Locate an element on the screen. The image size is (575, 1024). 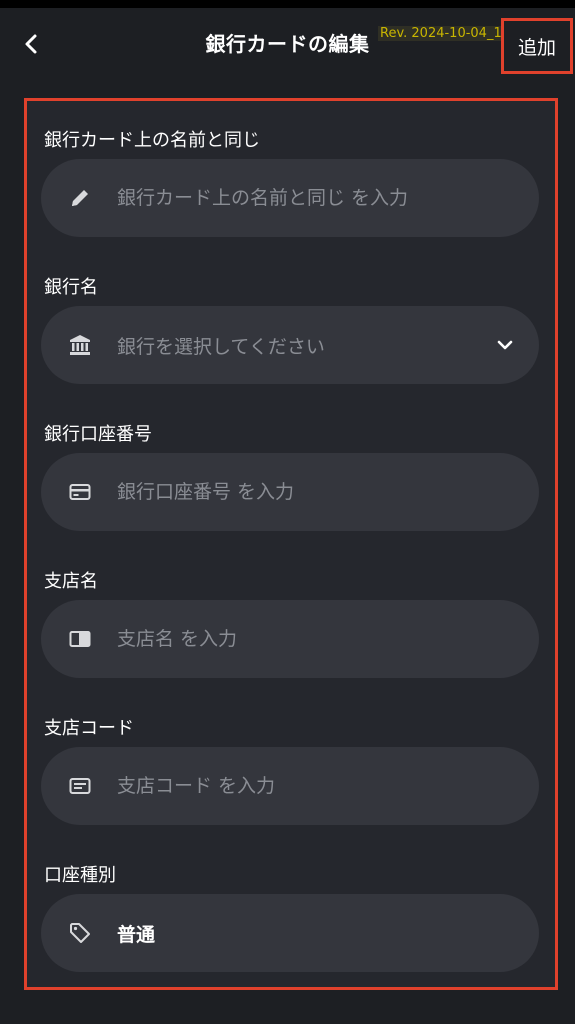
bank-select: 銀行を選択してください is located at coordinates (290, 345).